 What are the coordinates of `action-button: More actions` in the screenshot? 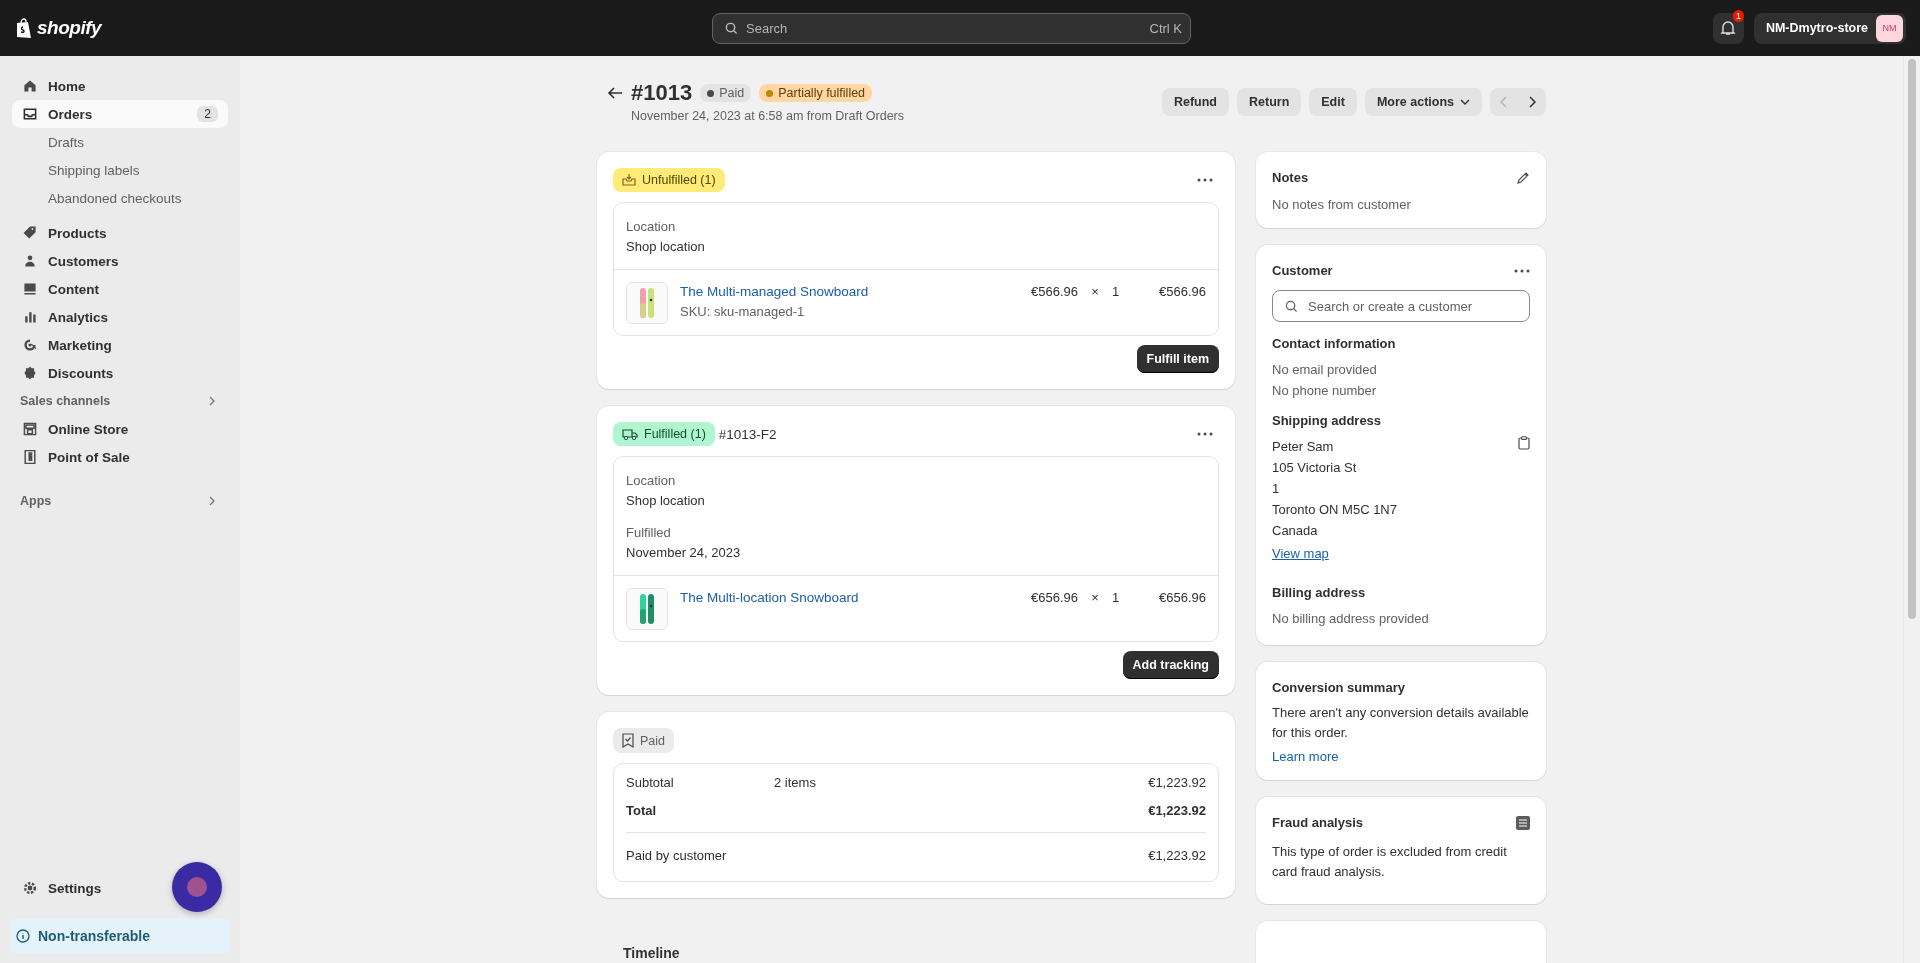 It's located at (1423, 102).